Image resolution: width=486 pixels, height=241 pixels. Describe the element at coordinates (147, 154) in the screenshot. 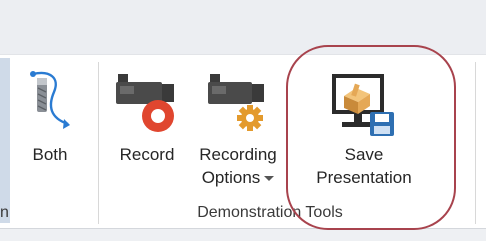

I see `record-label: Record` at that location.